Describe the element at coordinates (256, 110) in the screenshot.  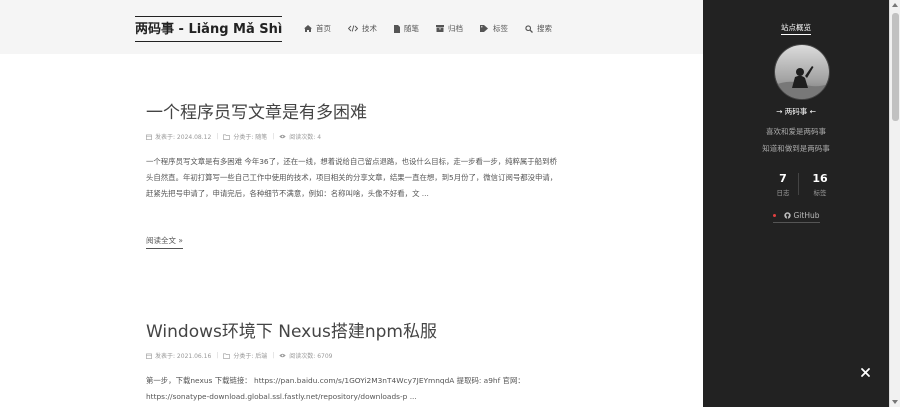
I see `post-title: 一个程序员写文章是有多困难` at that location.